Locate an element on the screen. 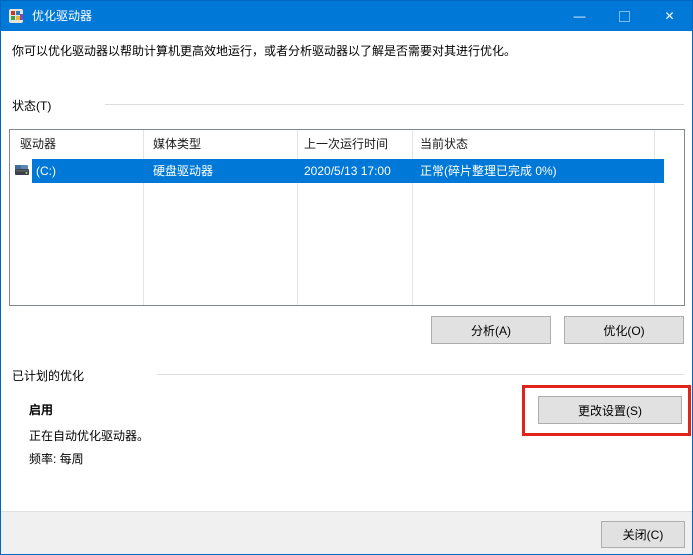 This screenshot has height=555, width=693. maximize-button is located at coordinates (624, 16).